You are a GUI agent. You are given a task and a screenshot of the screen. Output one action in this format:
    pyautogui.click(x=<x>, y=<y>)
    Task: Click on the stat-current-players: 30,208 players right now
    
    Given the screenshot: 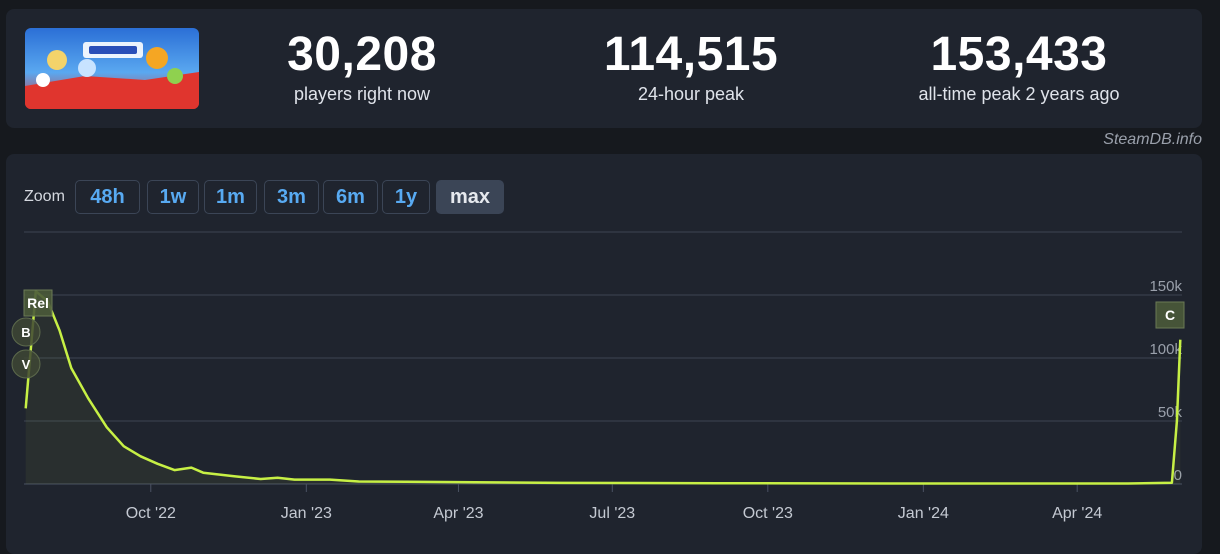 What is the action you would take?
    pyautogui.click(x=362, y=66)
    